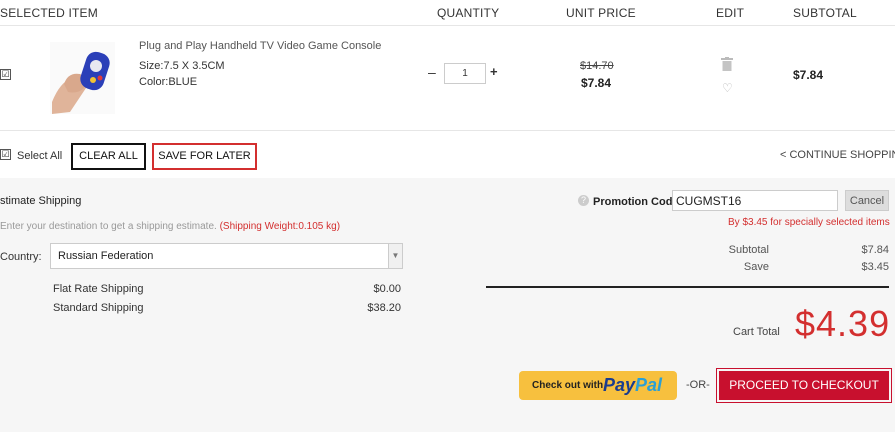  Describe the element at coordinates (98, 289) in the screenshot. I see `shipping-option-name: Flat Rate Shipping` at that location.